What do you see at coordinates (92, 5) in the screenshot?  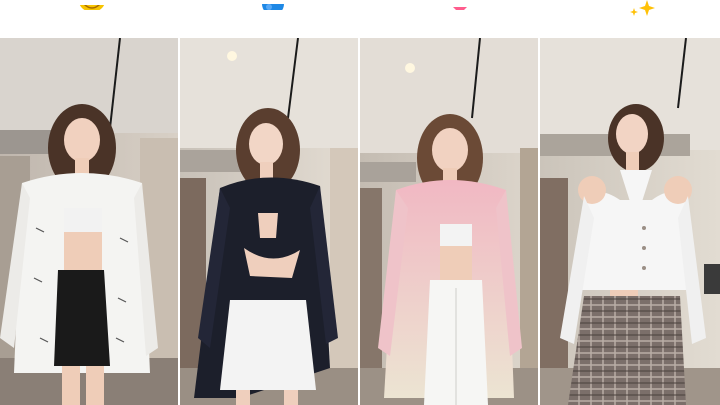 I see `smiley-face-emoji-icon` at bounding box center [92, 5].